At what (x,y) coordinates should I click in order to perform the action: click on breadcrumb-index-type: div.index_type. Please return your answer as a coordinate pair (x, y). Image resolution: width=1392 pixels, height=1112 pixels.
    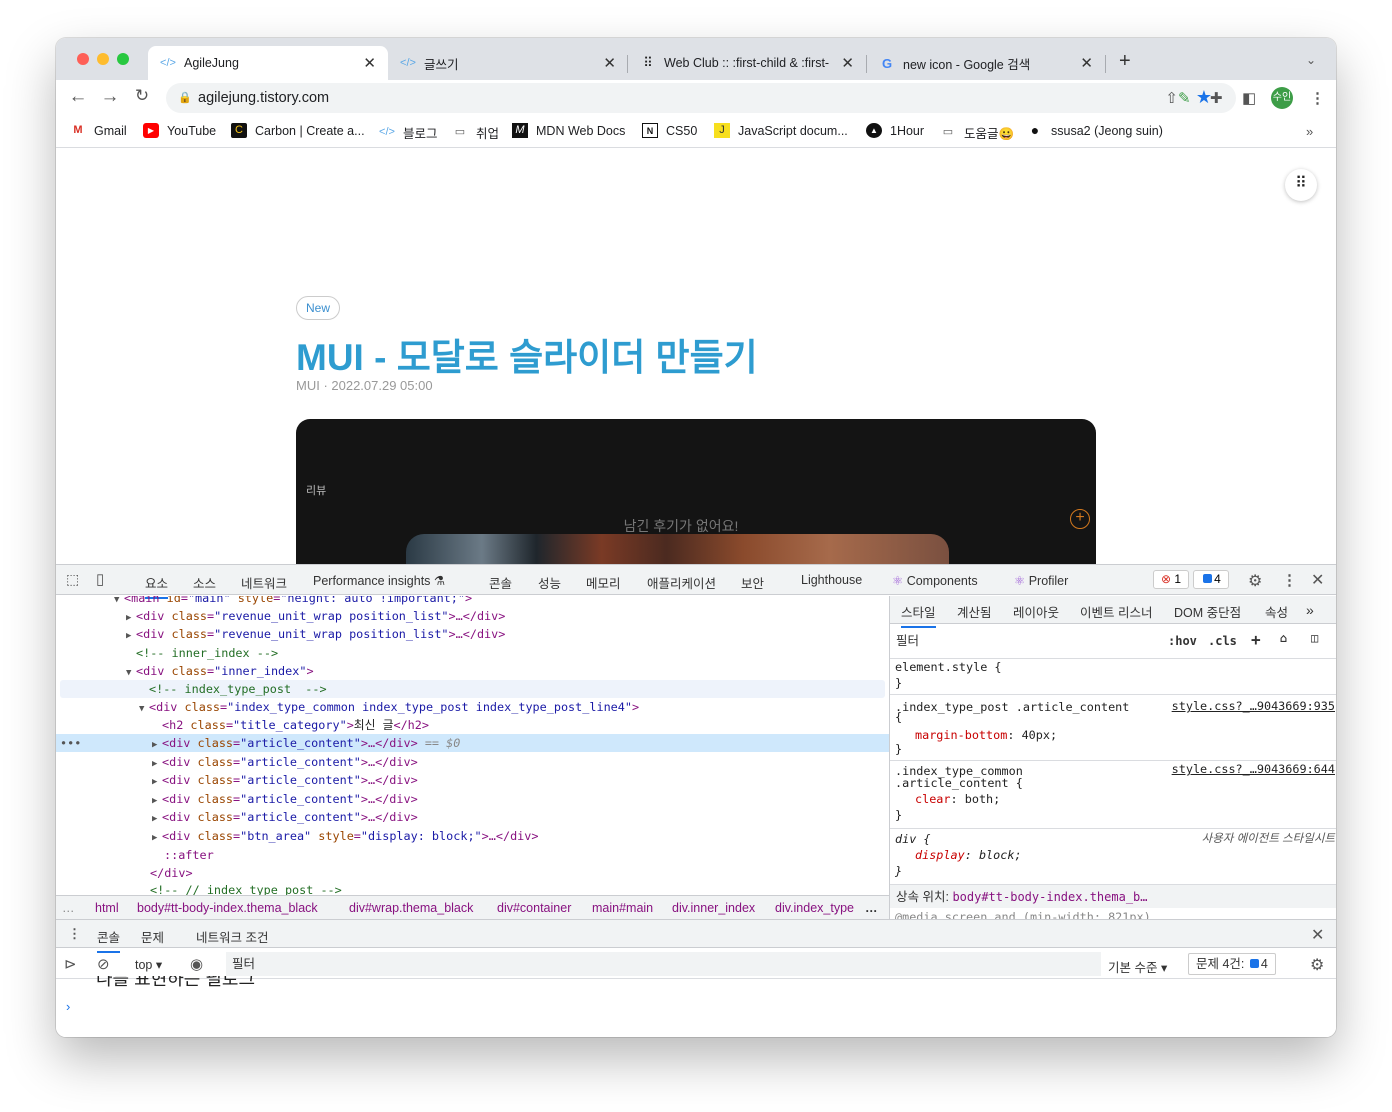
    Looking at the image, I should click on (814, 908).